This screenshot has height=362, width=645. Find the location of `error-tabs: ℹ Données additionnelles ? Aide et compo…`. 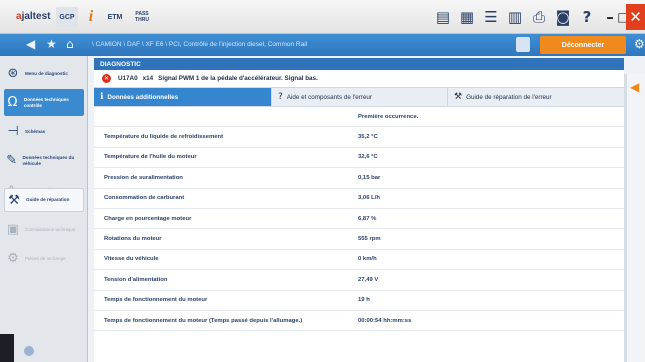

error-tabs: ℹ Données additionnelles ? Aide et compo… is located at coordinates (359, 97).